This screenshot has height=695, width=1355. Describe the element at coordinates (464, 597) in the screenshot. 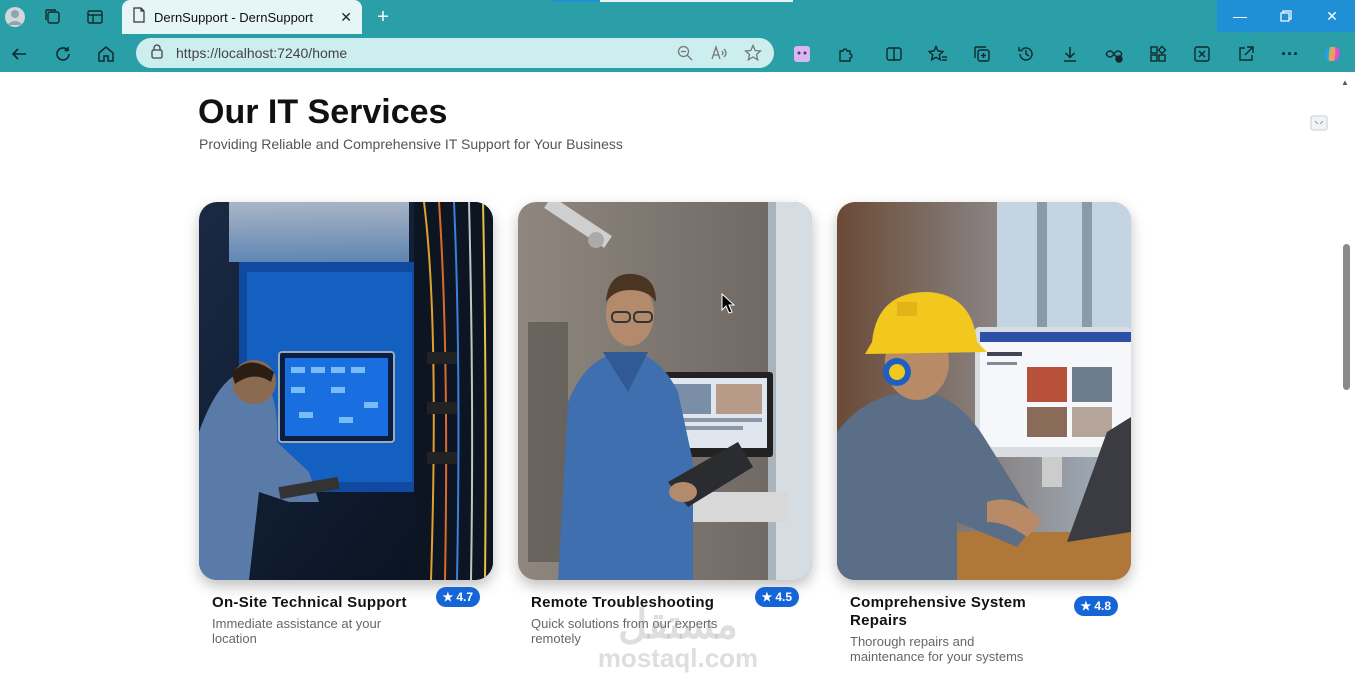

I see `rating-value: 4.7` at that location.